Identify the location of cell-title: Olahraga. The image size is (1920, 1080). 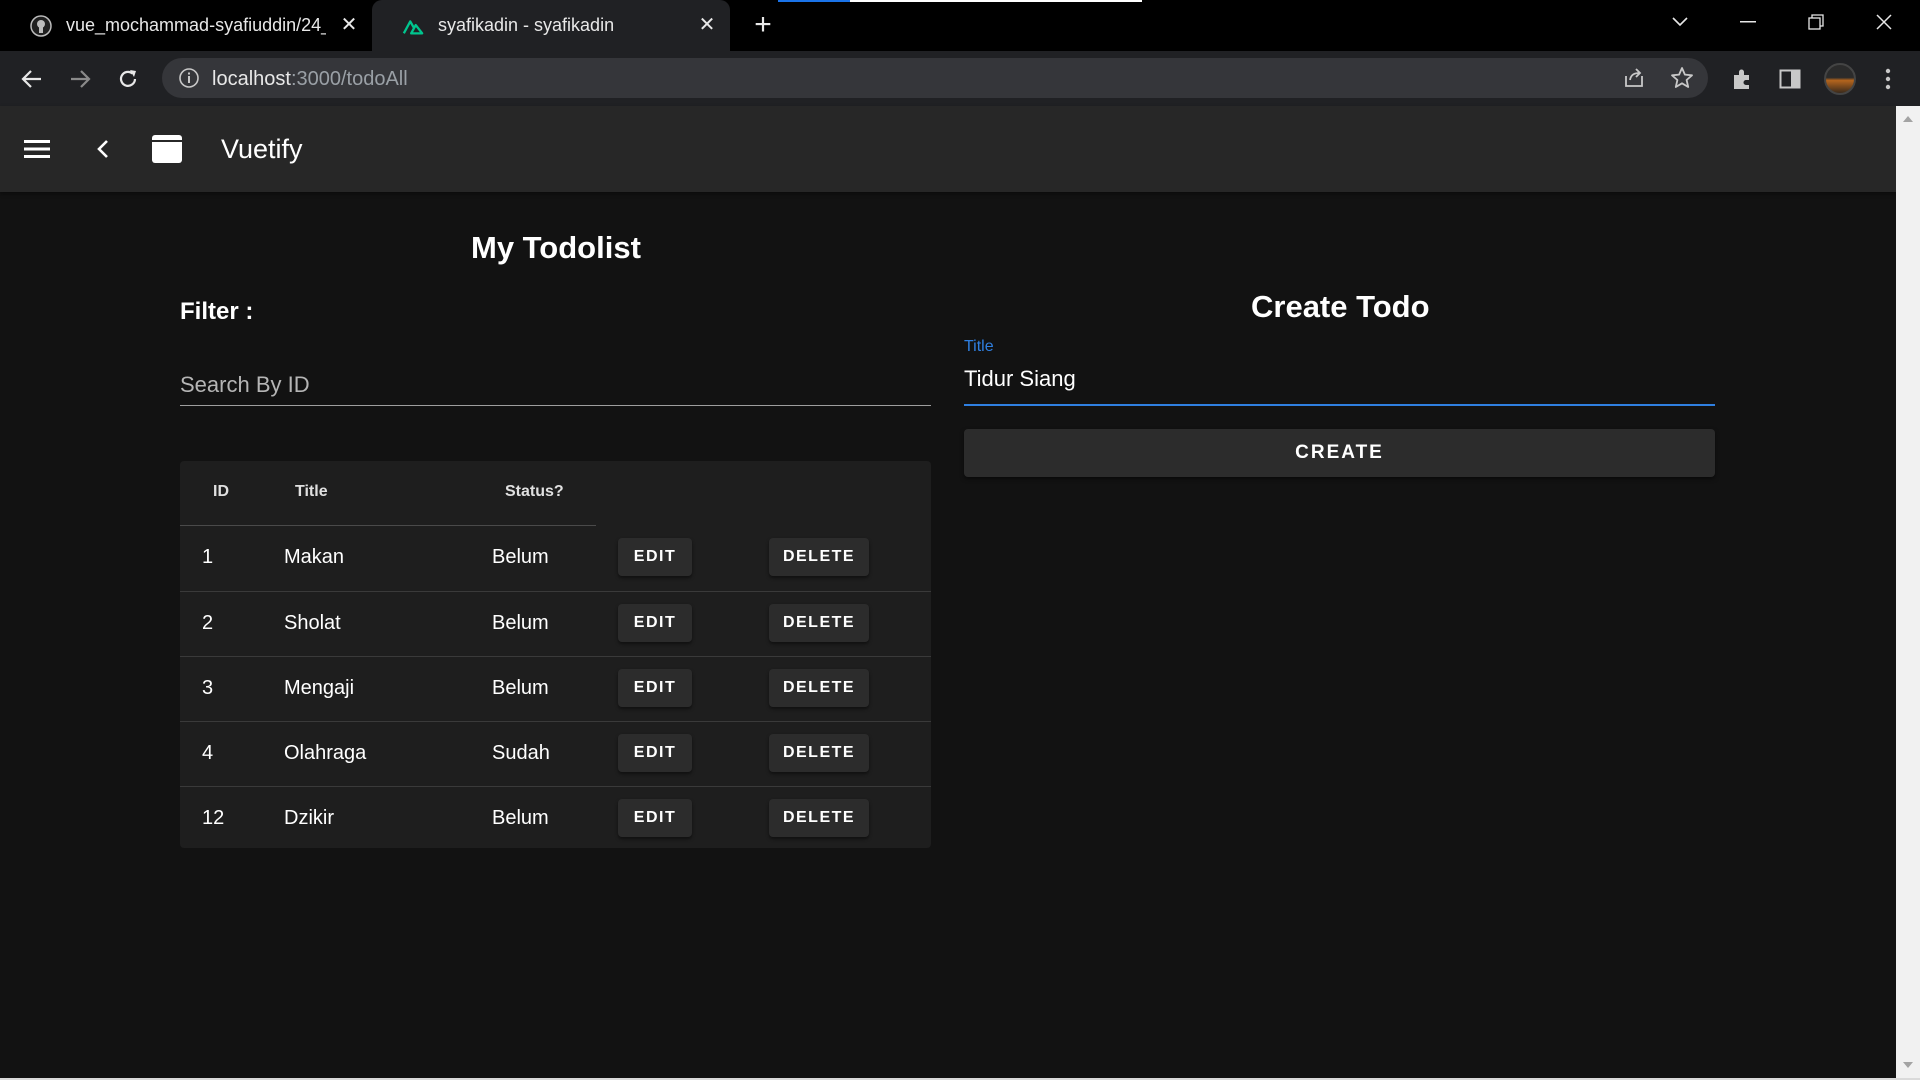
(325, 753).